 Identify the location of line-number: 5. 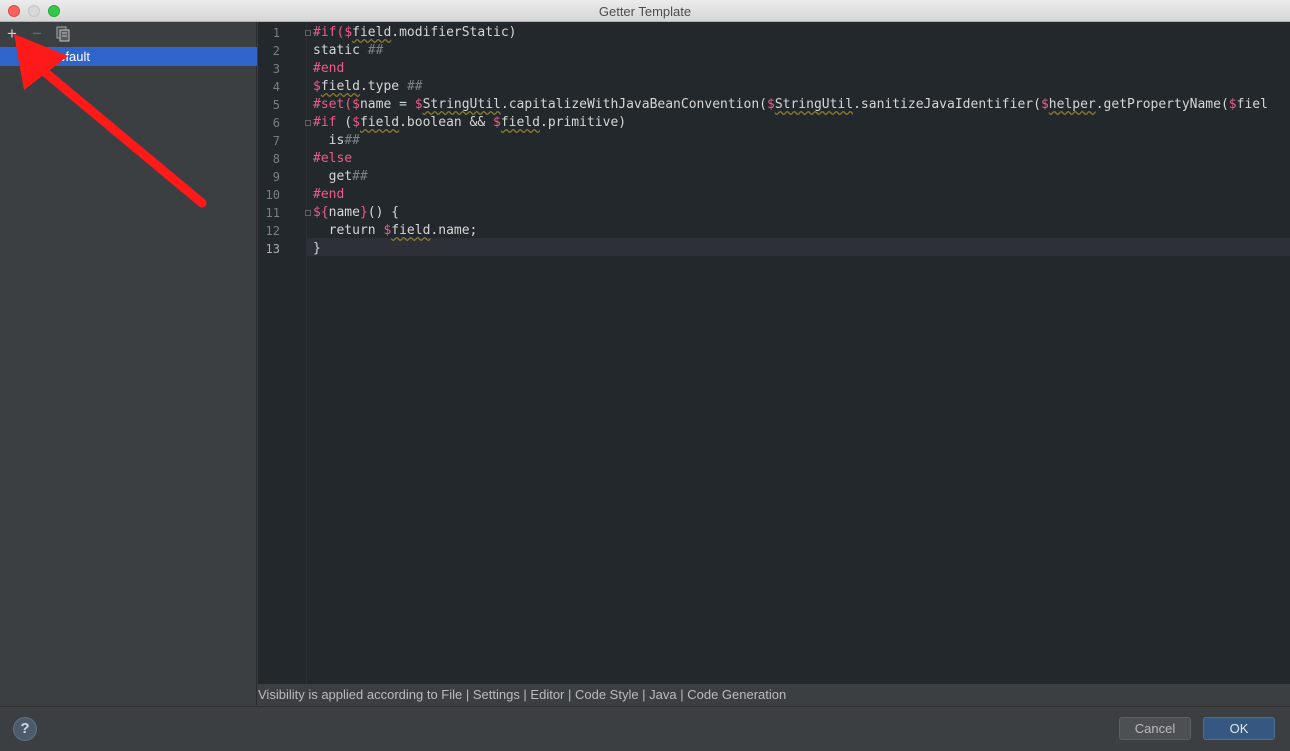
(276, 105).